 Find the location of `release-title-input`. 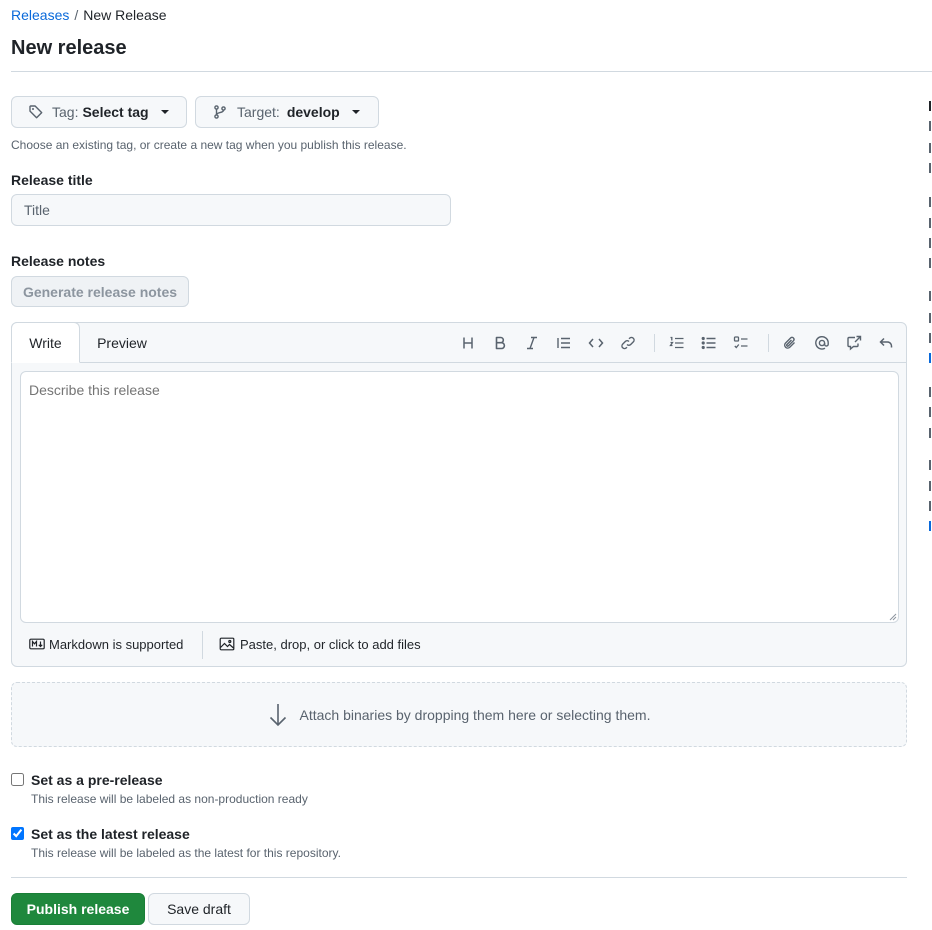

release-title-input is located at coordinates (231, 210).